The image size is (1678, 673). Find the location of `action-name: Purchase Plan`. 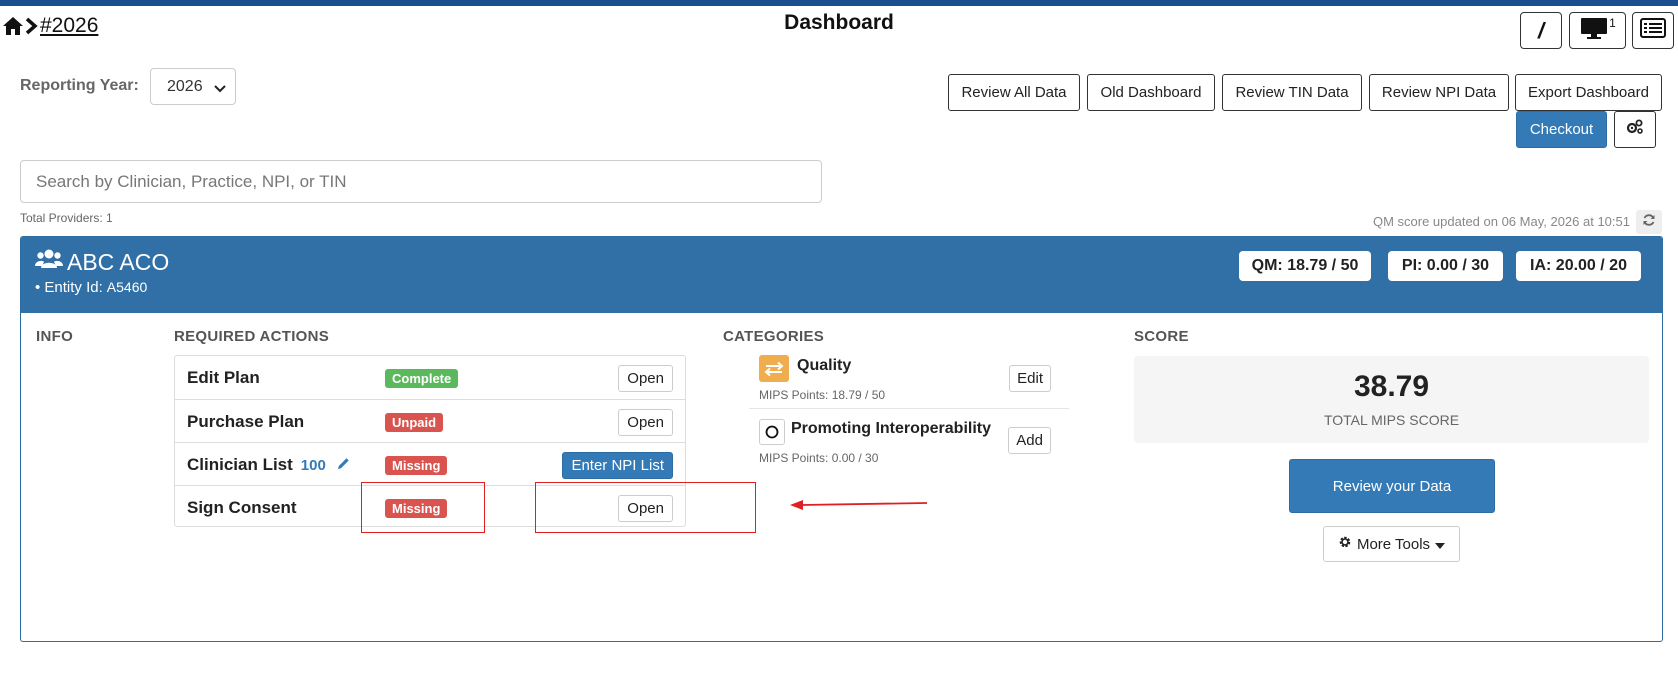

action-name: Purchase Plan is located at coordinates (246, 421).